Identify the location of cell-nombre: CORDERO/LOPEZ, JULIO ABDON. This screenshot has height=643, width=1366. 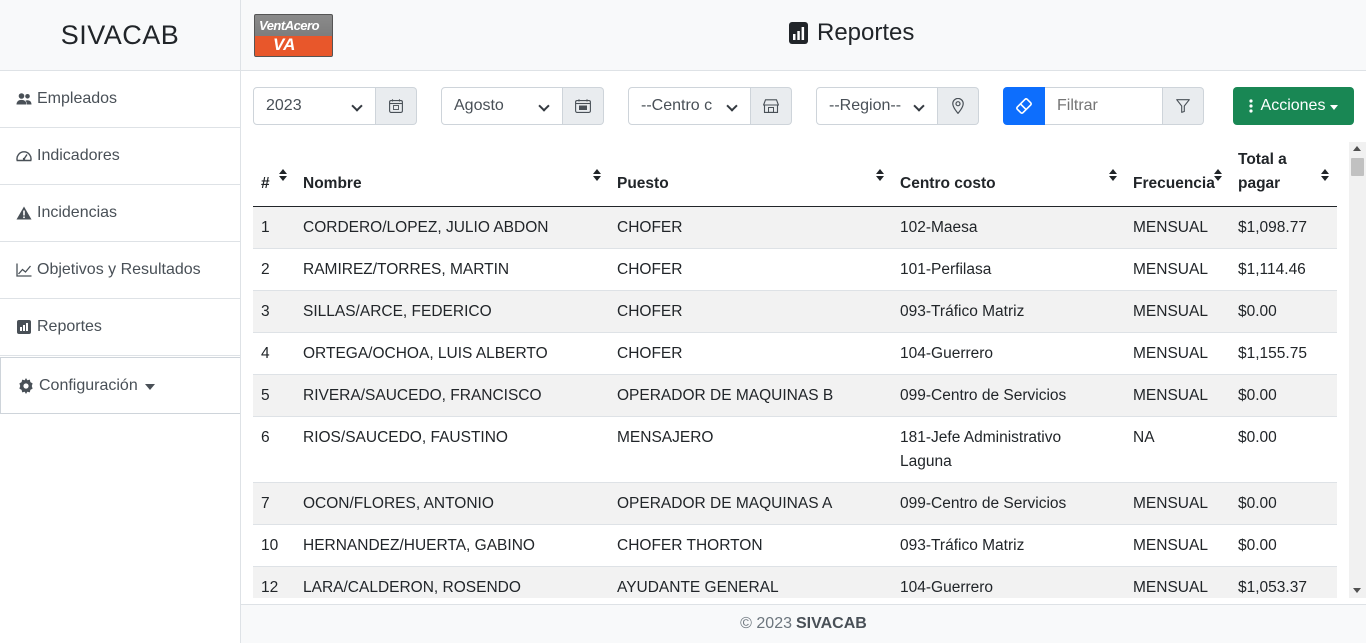
(452, 227).